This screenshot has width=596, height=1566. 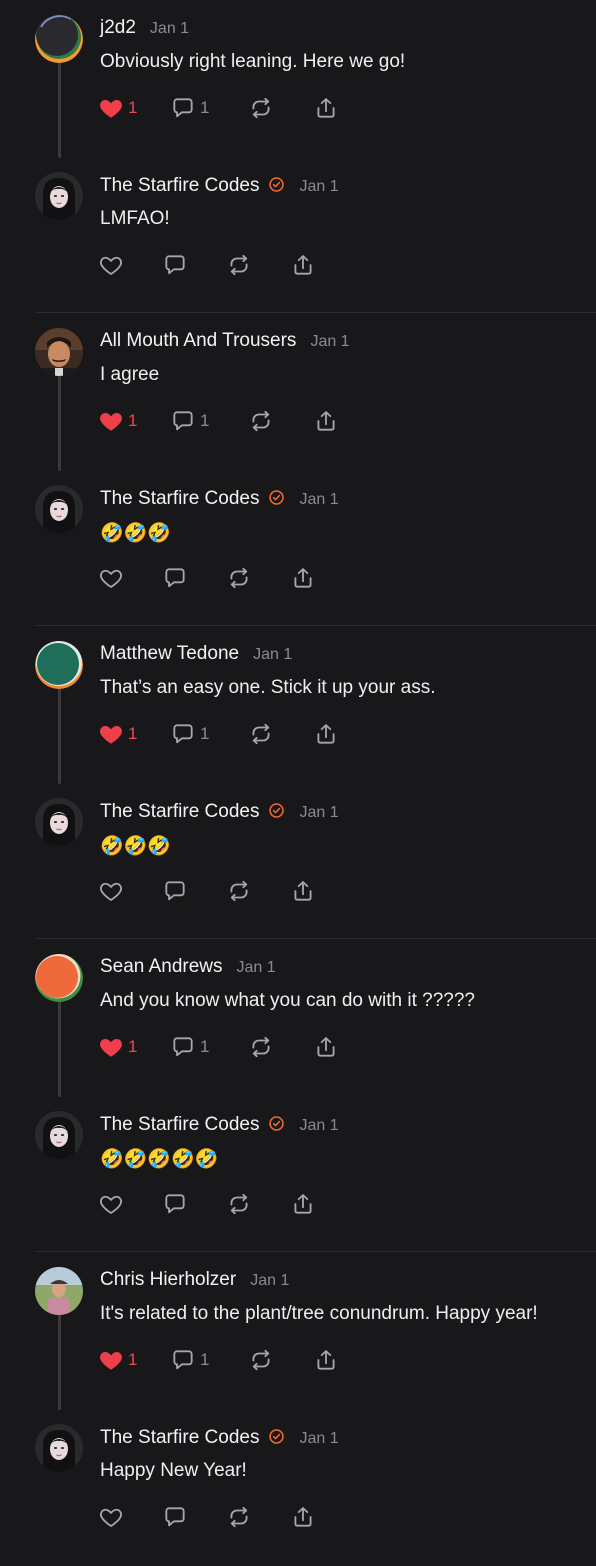 What do you see at coordinates (59, 39) in the screenshot?
I see `avatar-j2d2` at bounding box center [59, 39].